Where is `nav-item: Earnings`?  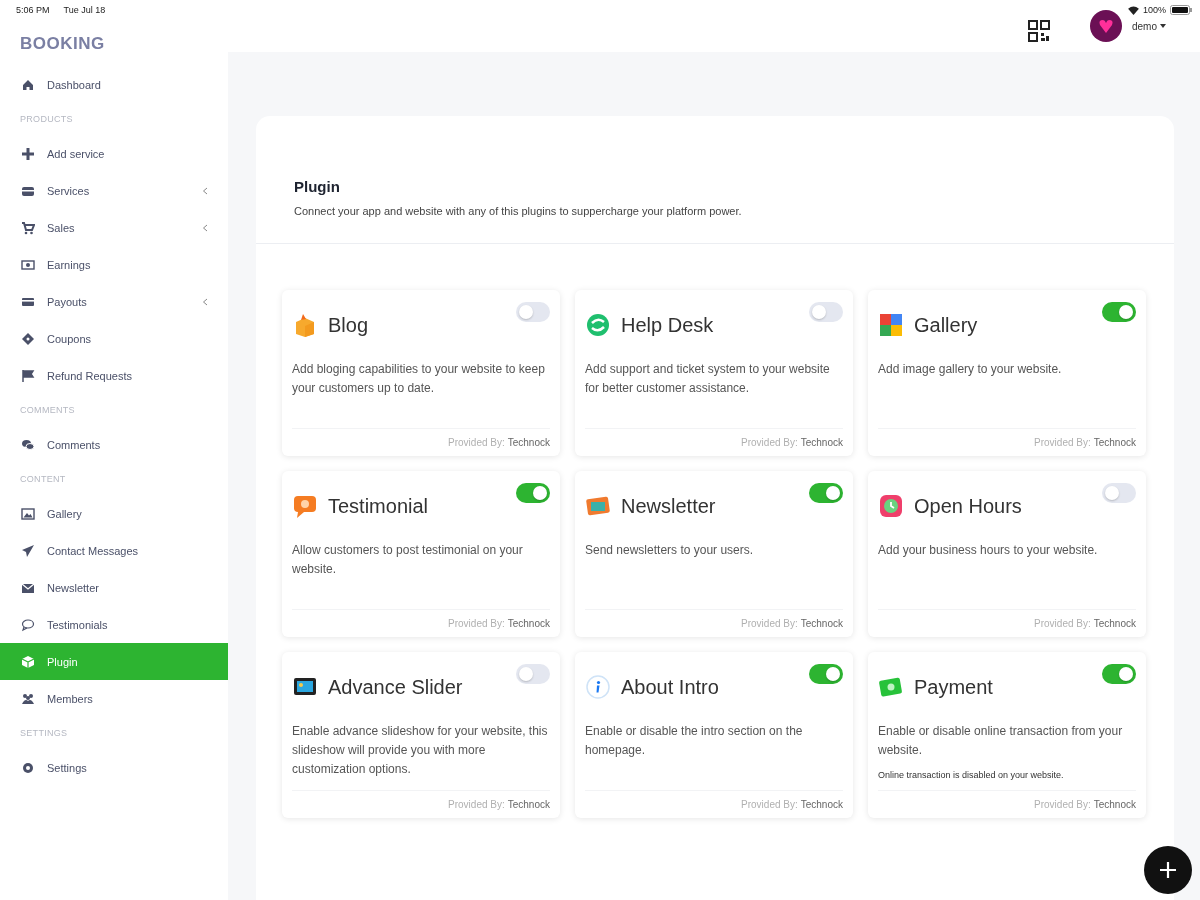
nav-item: Earnings is located at coordinates (114, 264).